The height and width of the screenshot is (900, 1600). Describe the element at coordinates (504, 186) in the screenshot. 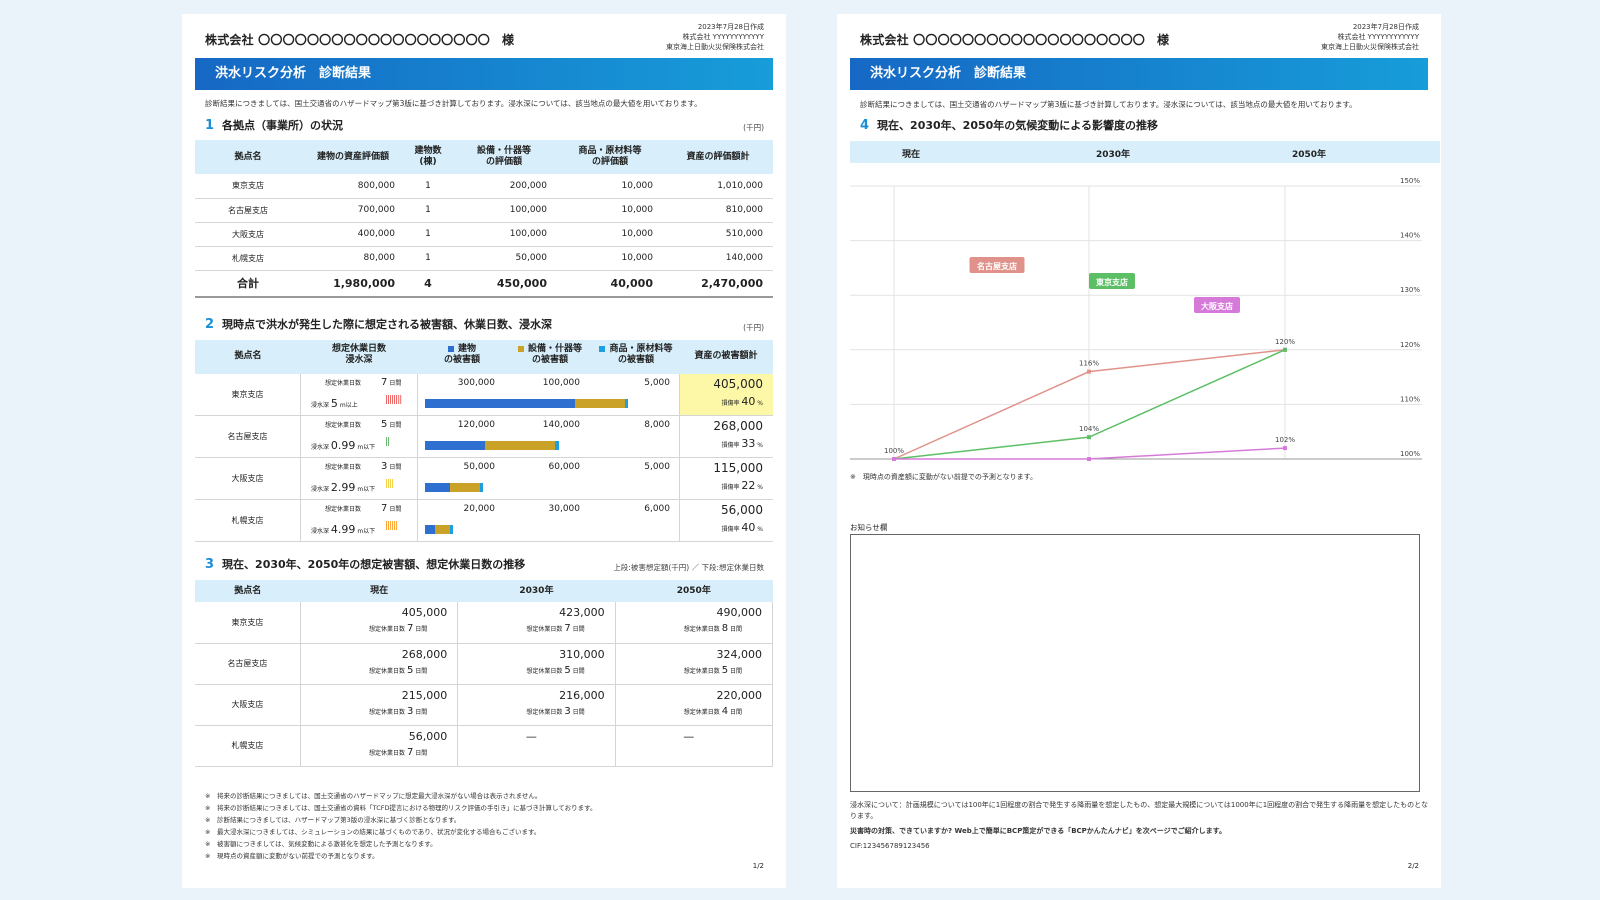

I see `table-cell: 200,000` at that location.